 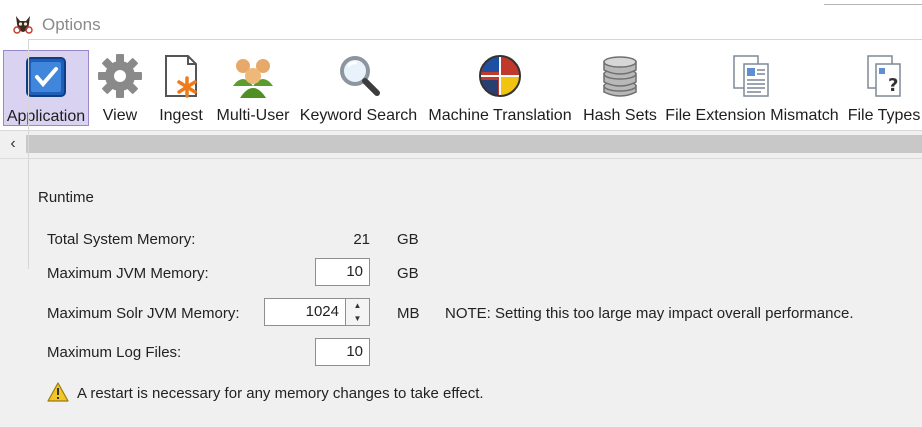 What do you see at coordinates (342, 352) in the screenshot?
I see `max-log-input: 10` at bounding box center [342, 352].